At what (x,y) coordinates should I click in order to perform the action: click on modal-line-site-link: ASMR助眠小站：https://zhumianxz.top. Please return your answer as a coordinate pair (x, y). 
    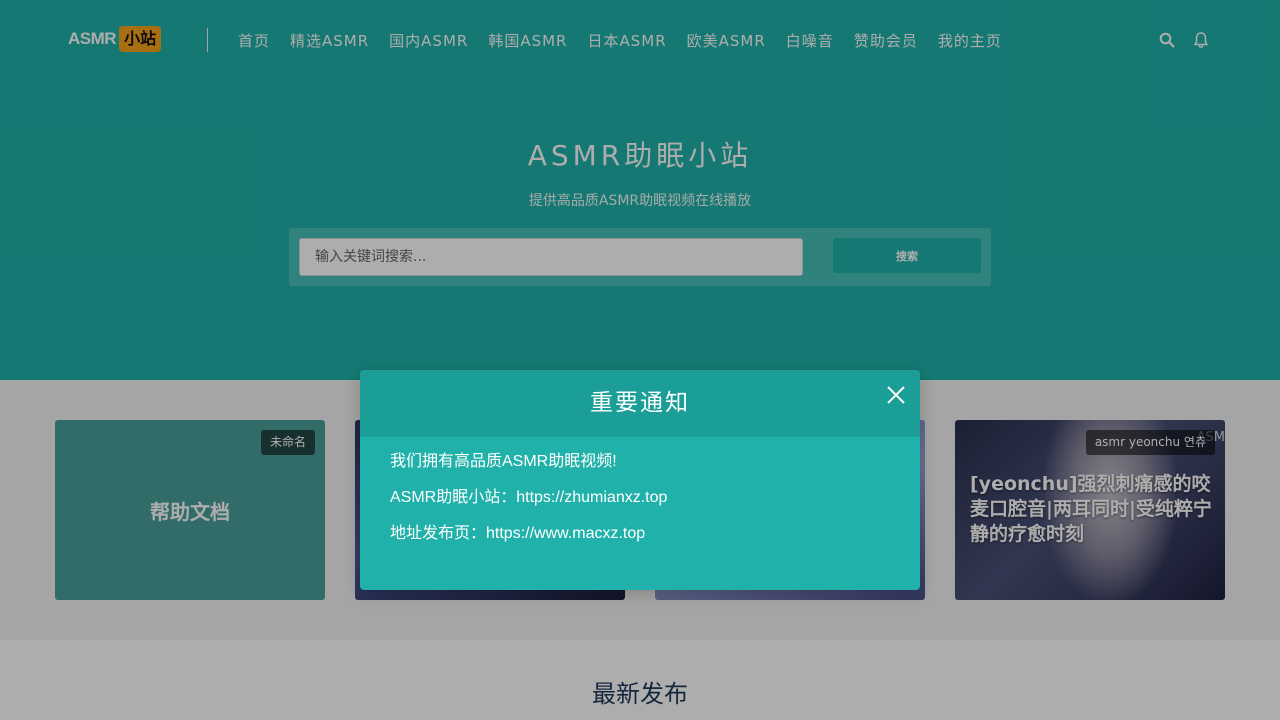
    Looking at the image, I should click on (640, 498).